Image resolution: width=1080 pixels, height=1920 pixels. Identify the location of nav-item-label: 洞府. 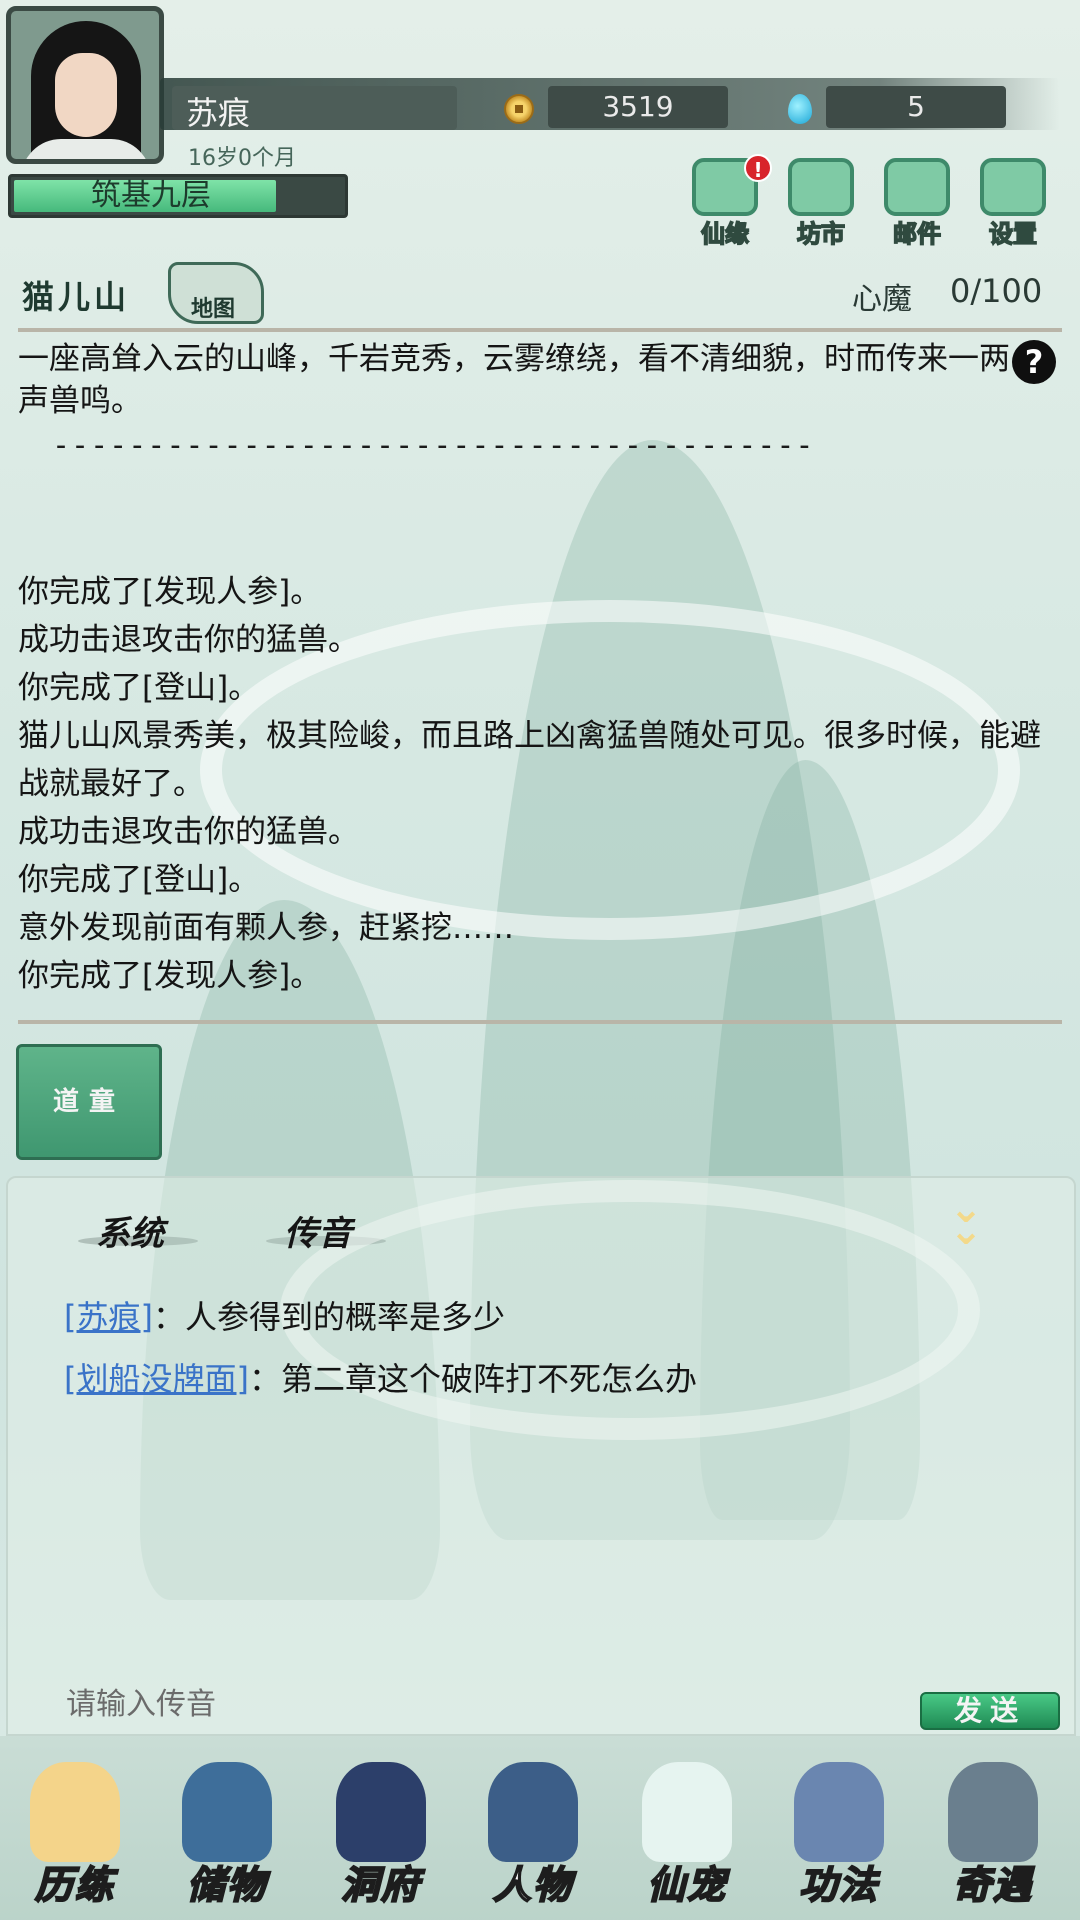
(380, 1885).